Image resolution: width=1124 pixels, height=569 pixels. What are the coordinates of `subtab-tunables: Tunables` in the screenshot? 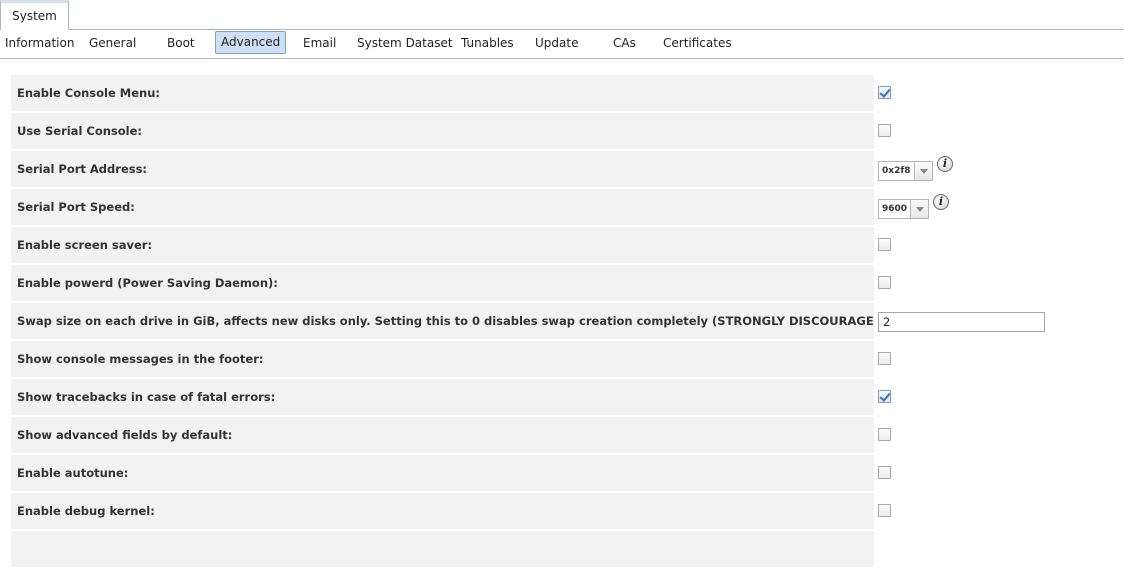 It's located at (487, 43).